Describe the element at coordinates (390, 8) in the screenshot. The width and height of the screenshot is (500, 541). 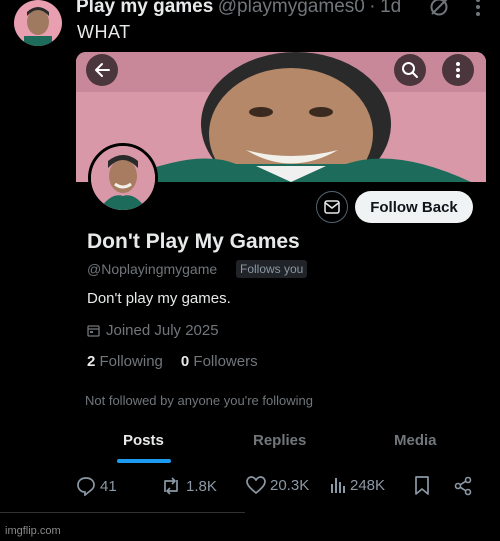
I see `timestamp: 1d` at that location.